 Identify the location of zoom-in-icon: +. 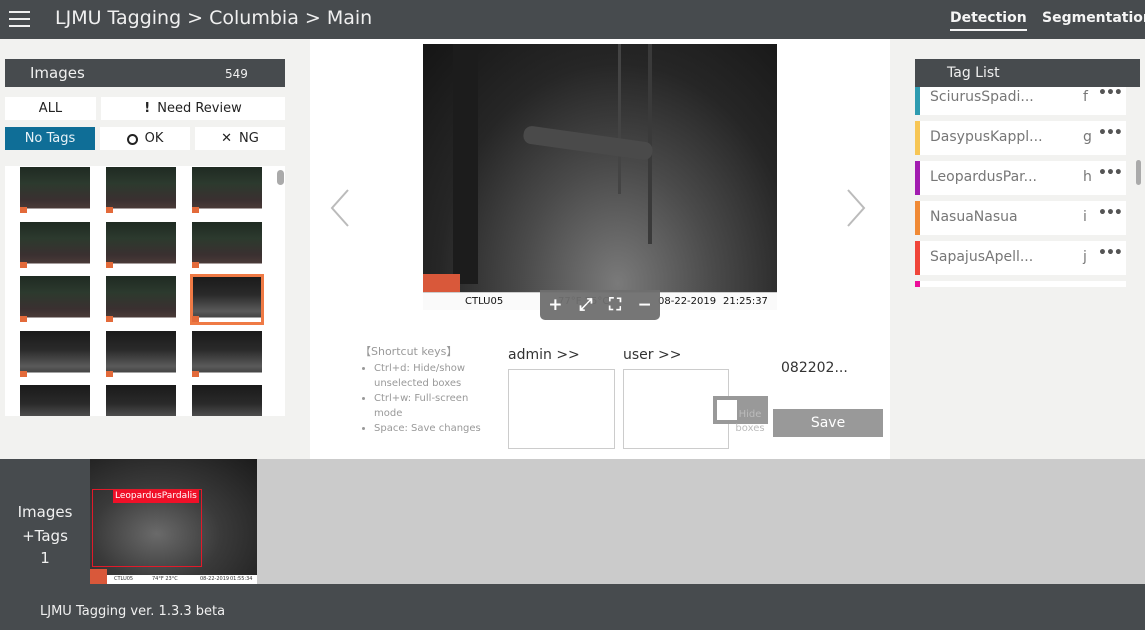
(555, 305).